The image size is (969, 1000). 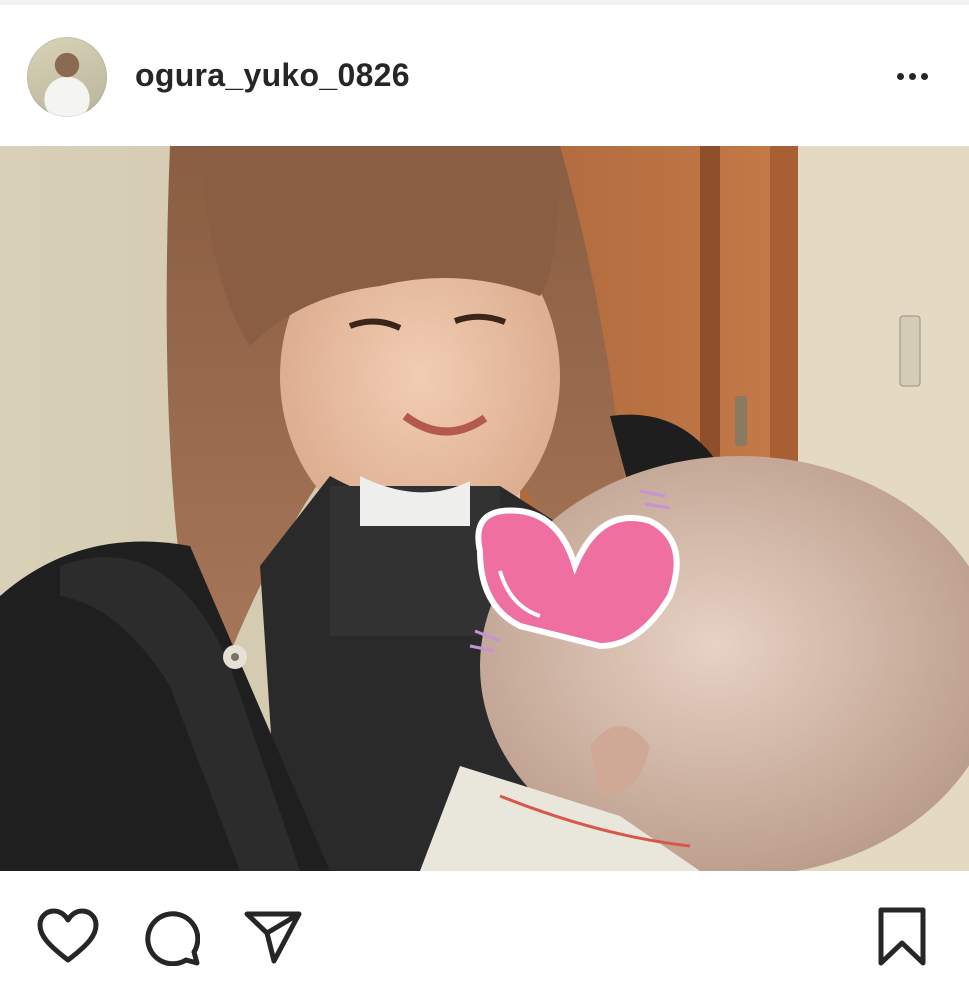 I want to click on bookmark-icon, so click(x=902, y=937).